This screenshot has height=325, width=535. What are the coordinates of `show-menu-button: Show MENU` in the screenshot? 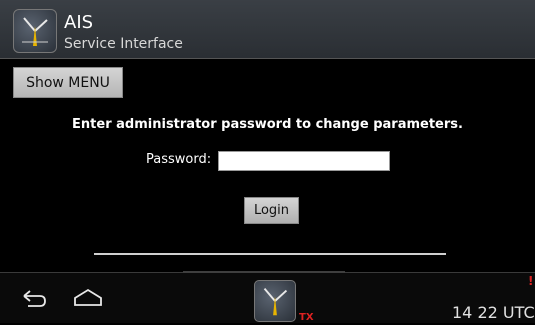 It's located at (68, 82).